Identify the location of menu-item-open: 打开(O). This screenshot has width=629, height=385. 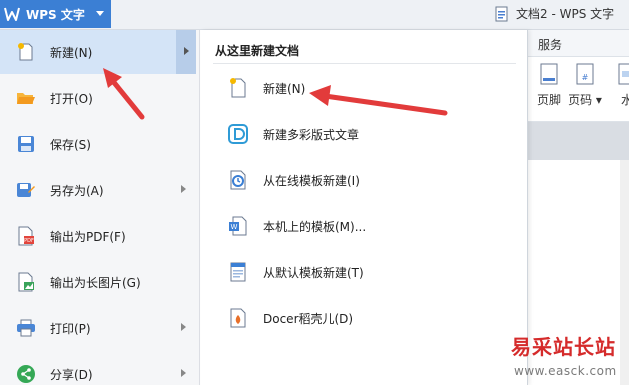
(98, 98).